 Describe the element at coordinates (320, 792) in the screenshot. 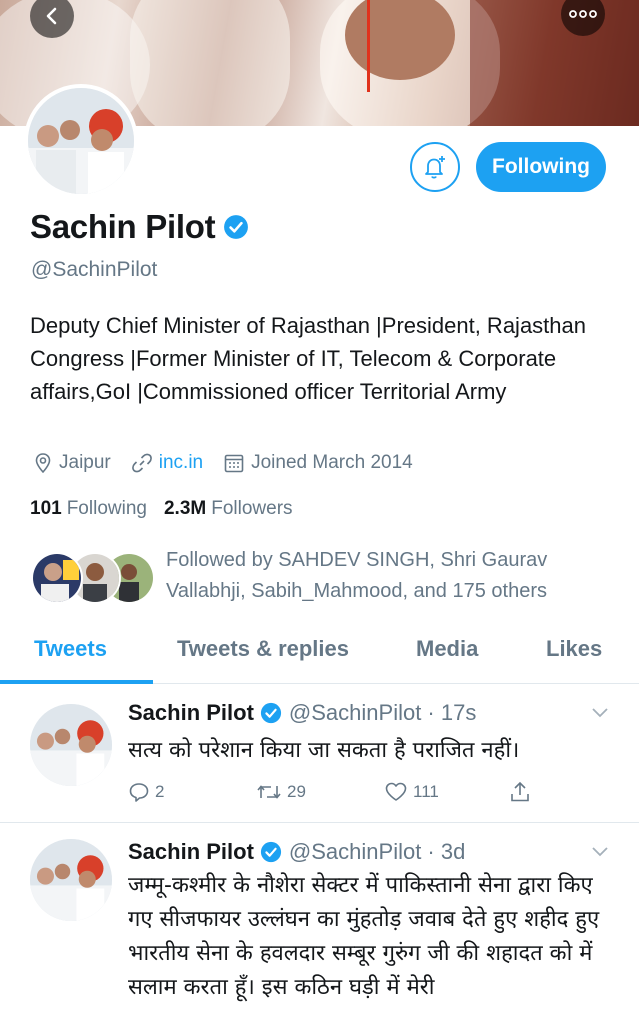

I see `retweet-button: 29` at that location.